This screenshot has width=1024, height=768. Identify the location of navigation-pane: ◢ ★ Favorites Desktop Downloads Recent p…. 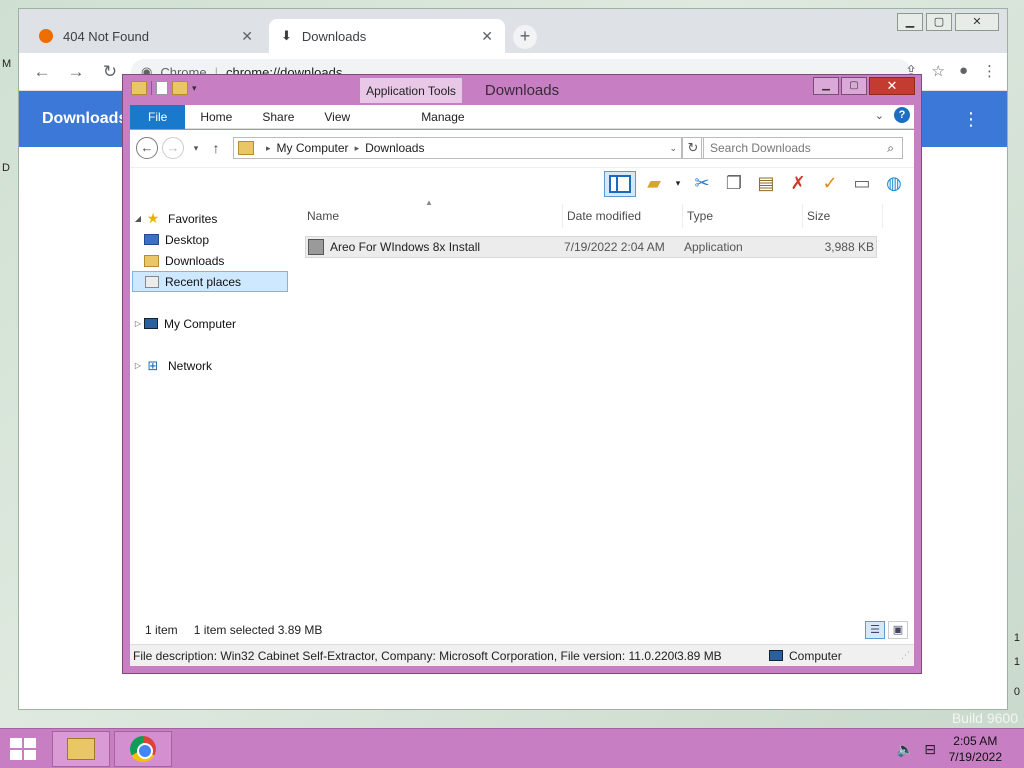
(210, 425).